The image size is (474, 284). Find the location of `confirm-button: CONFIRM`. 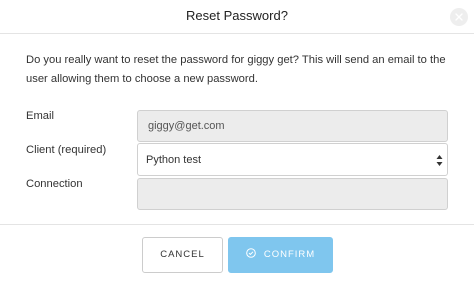

confirm-button: CONFIRM is located at coordinates (280, 255).